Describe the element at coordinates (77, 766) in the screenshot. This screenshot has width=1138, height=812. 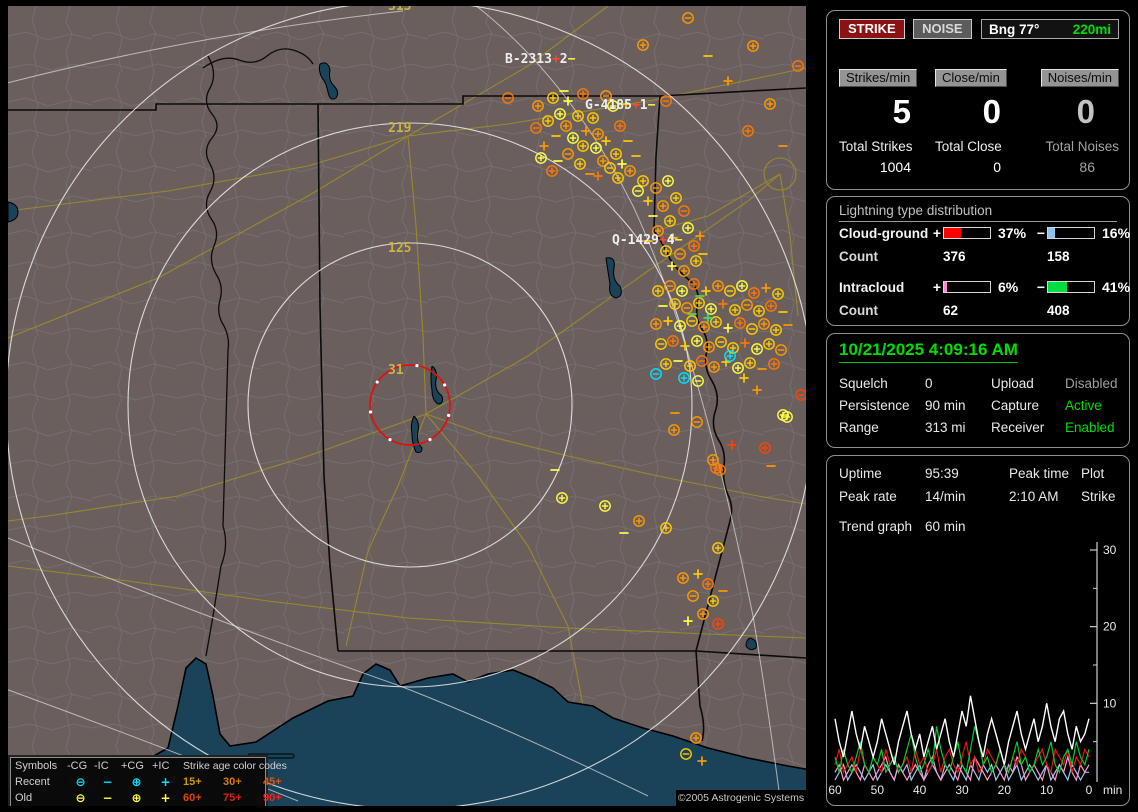
I see `legend-col-neg-cg: -CG` at that location.